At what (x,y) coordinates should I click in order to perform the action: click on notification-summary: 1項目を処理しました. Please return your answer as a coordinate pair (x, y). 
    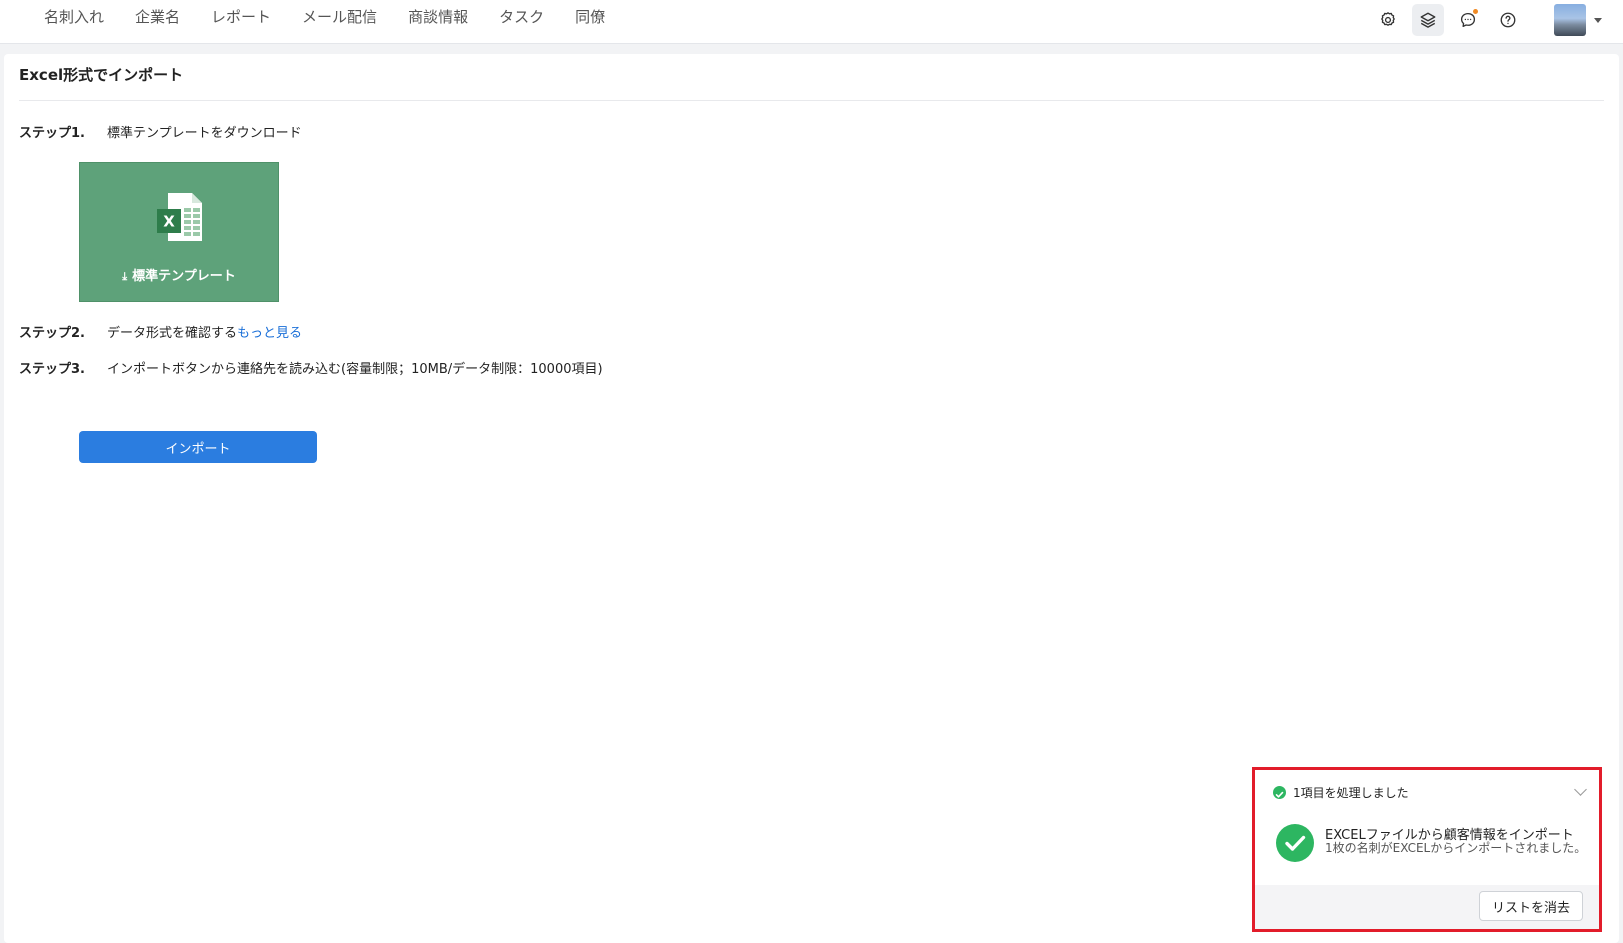
    Looking at the image, I should click on (1351, 793).